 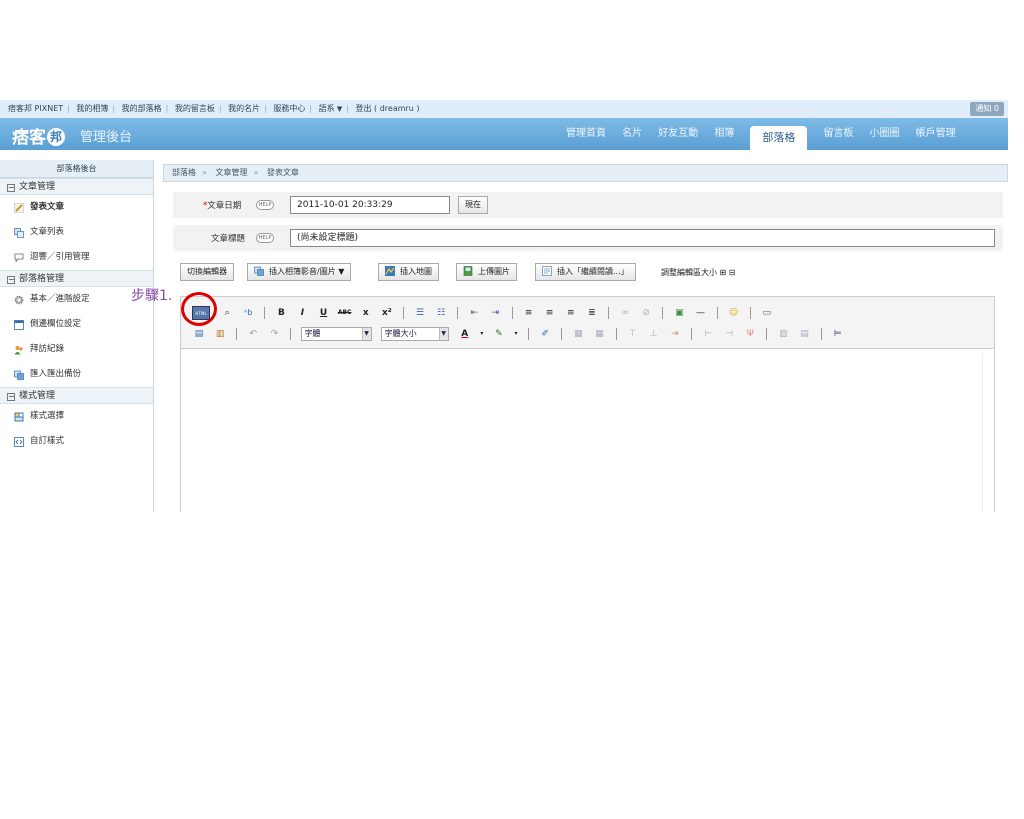 What do you see at coordinates (654, 334) in the screenshot?
I see `row-after-icon: ⊥` at bounding box center [654, 334].